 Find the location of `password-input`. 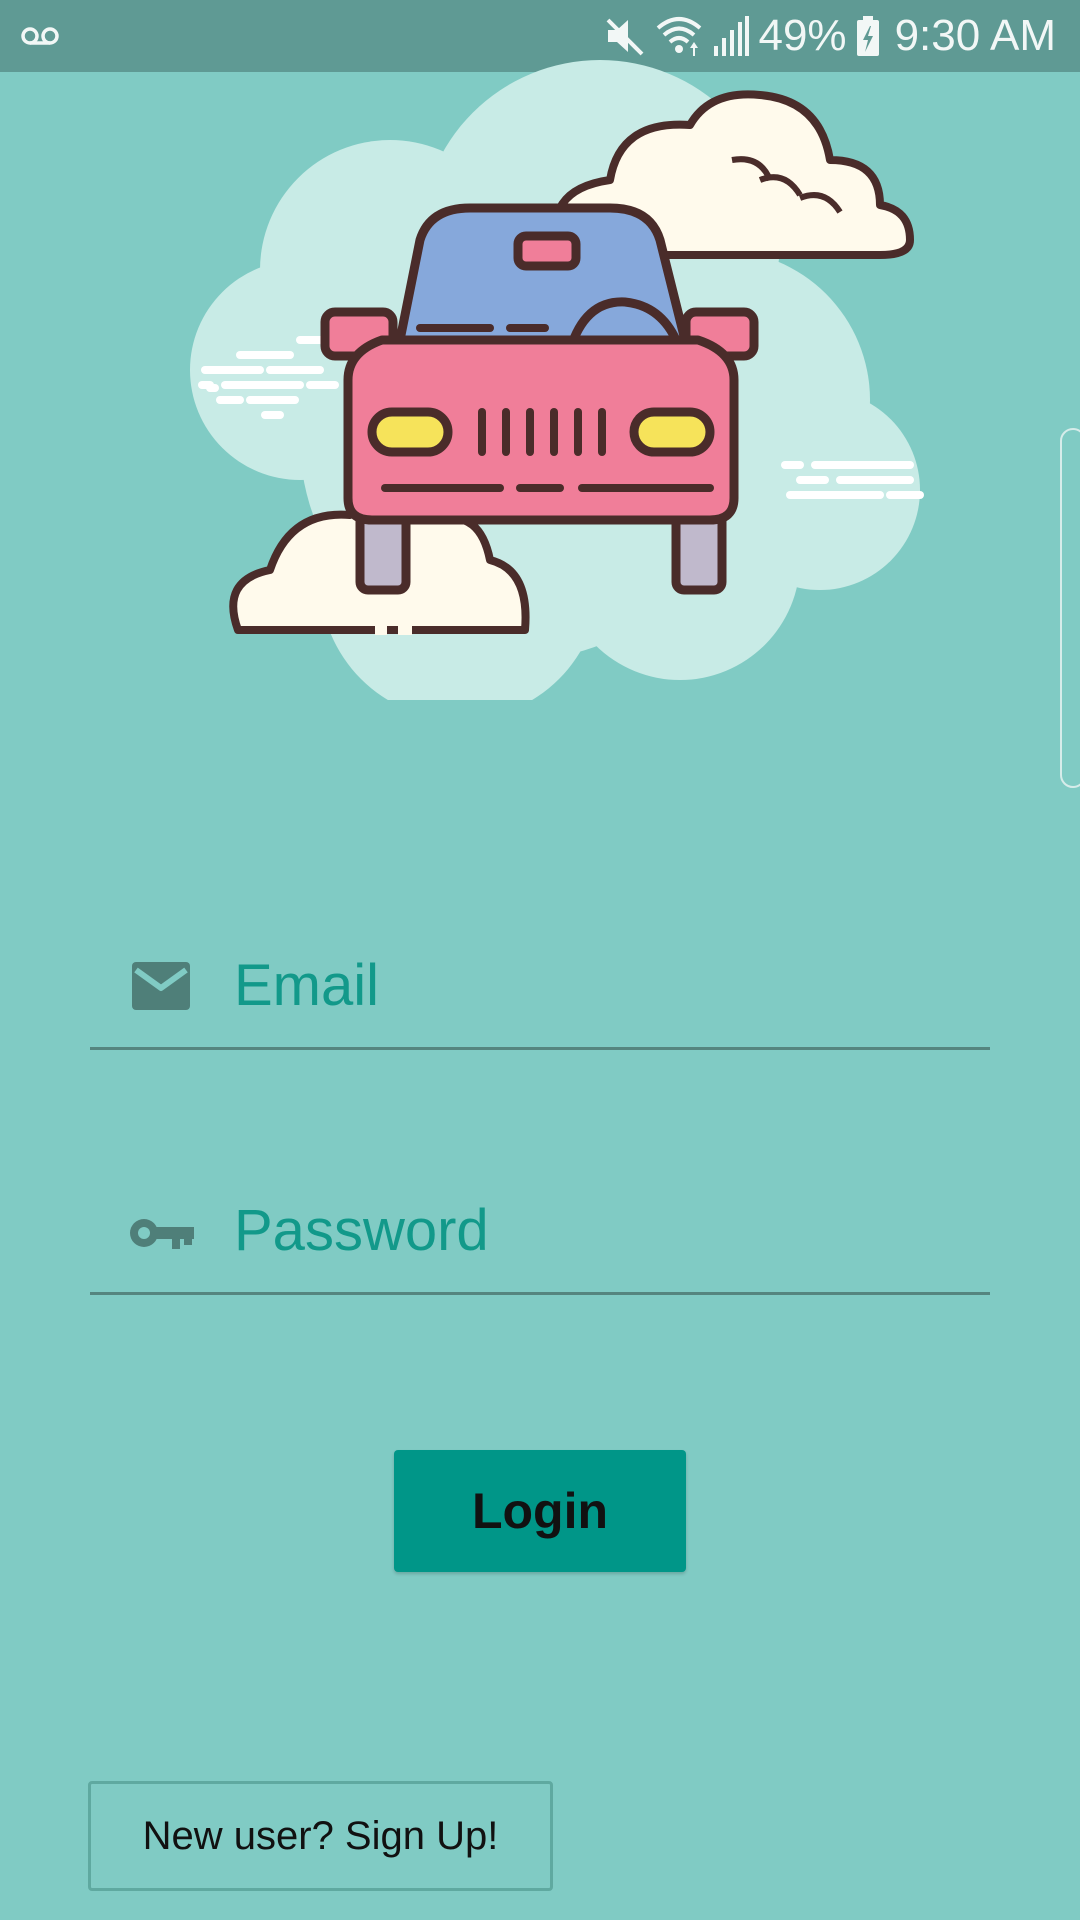

password-input is located at coordinates (604, 1230).